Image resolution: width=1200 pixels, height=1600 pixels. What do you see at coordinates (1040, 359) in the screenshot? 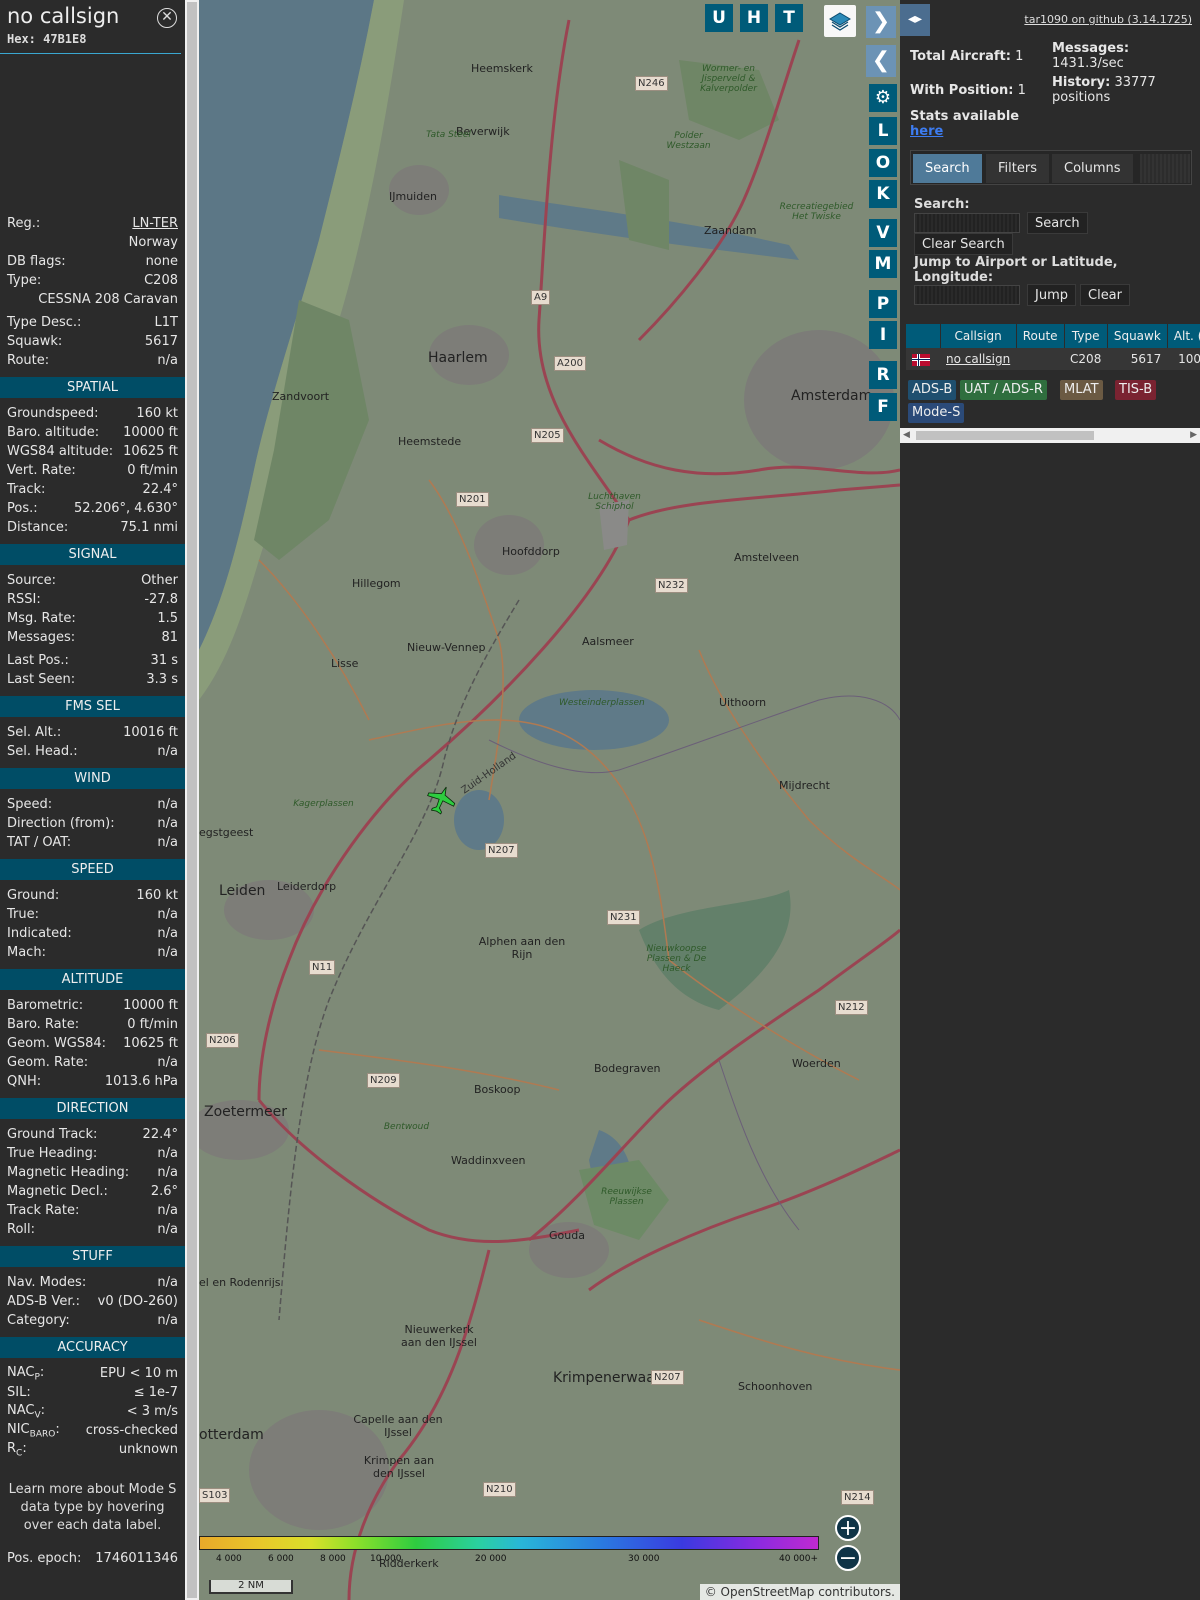
I see `route-cell` at bounding box center [1040, 359].